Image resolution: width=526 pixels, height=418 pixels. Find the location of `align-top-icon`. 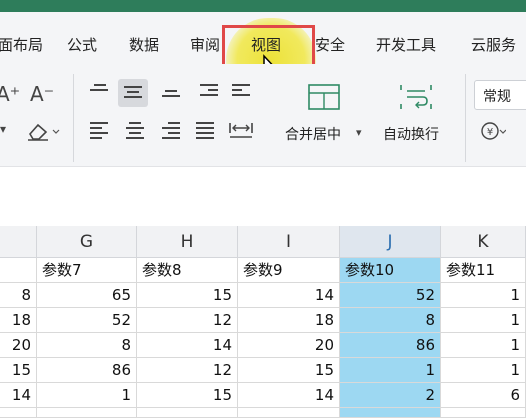

align-top-icon is located at coordinates (100, 92).